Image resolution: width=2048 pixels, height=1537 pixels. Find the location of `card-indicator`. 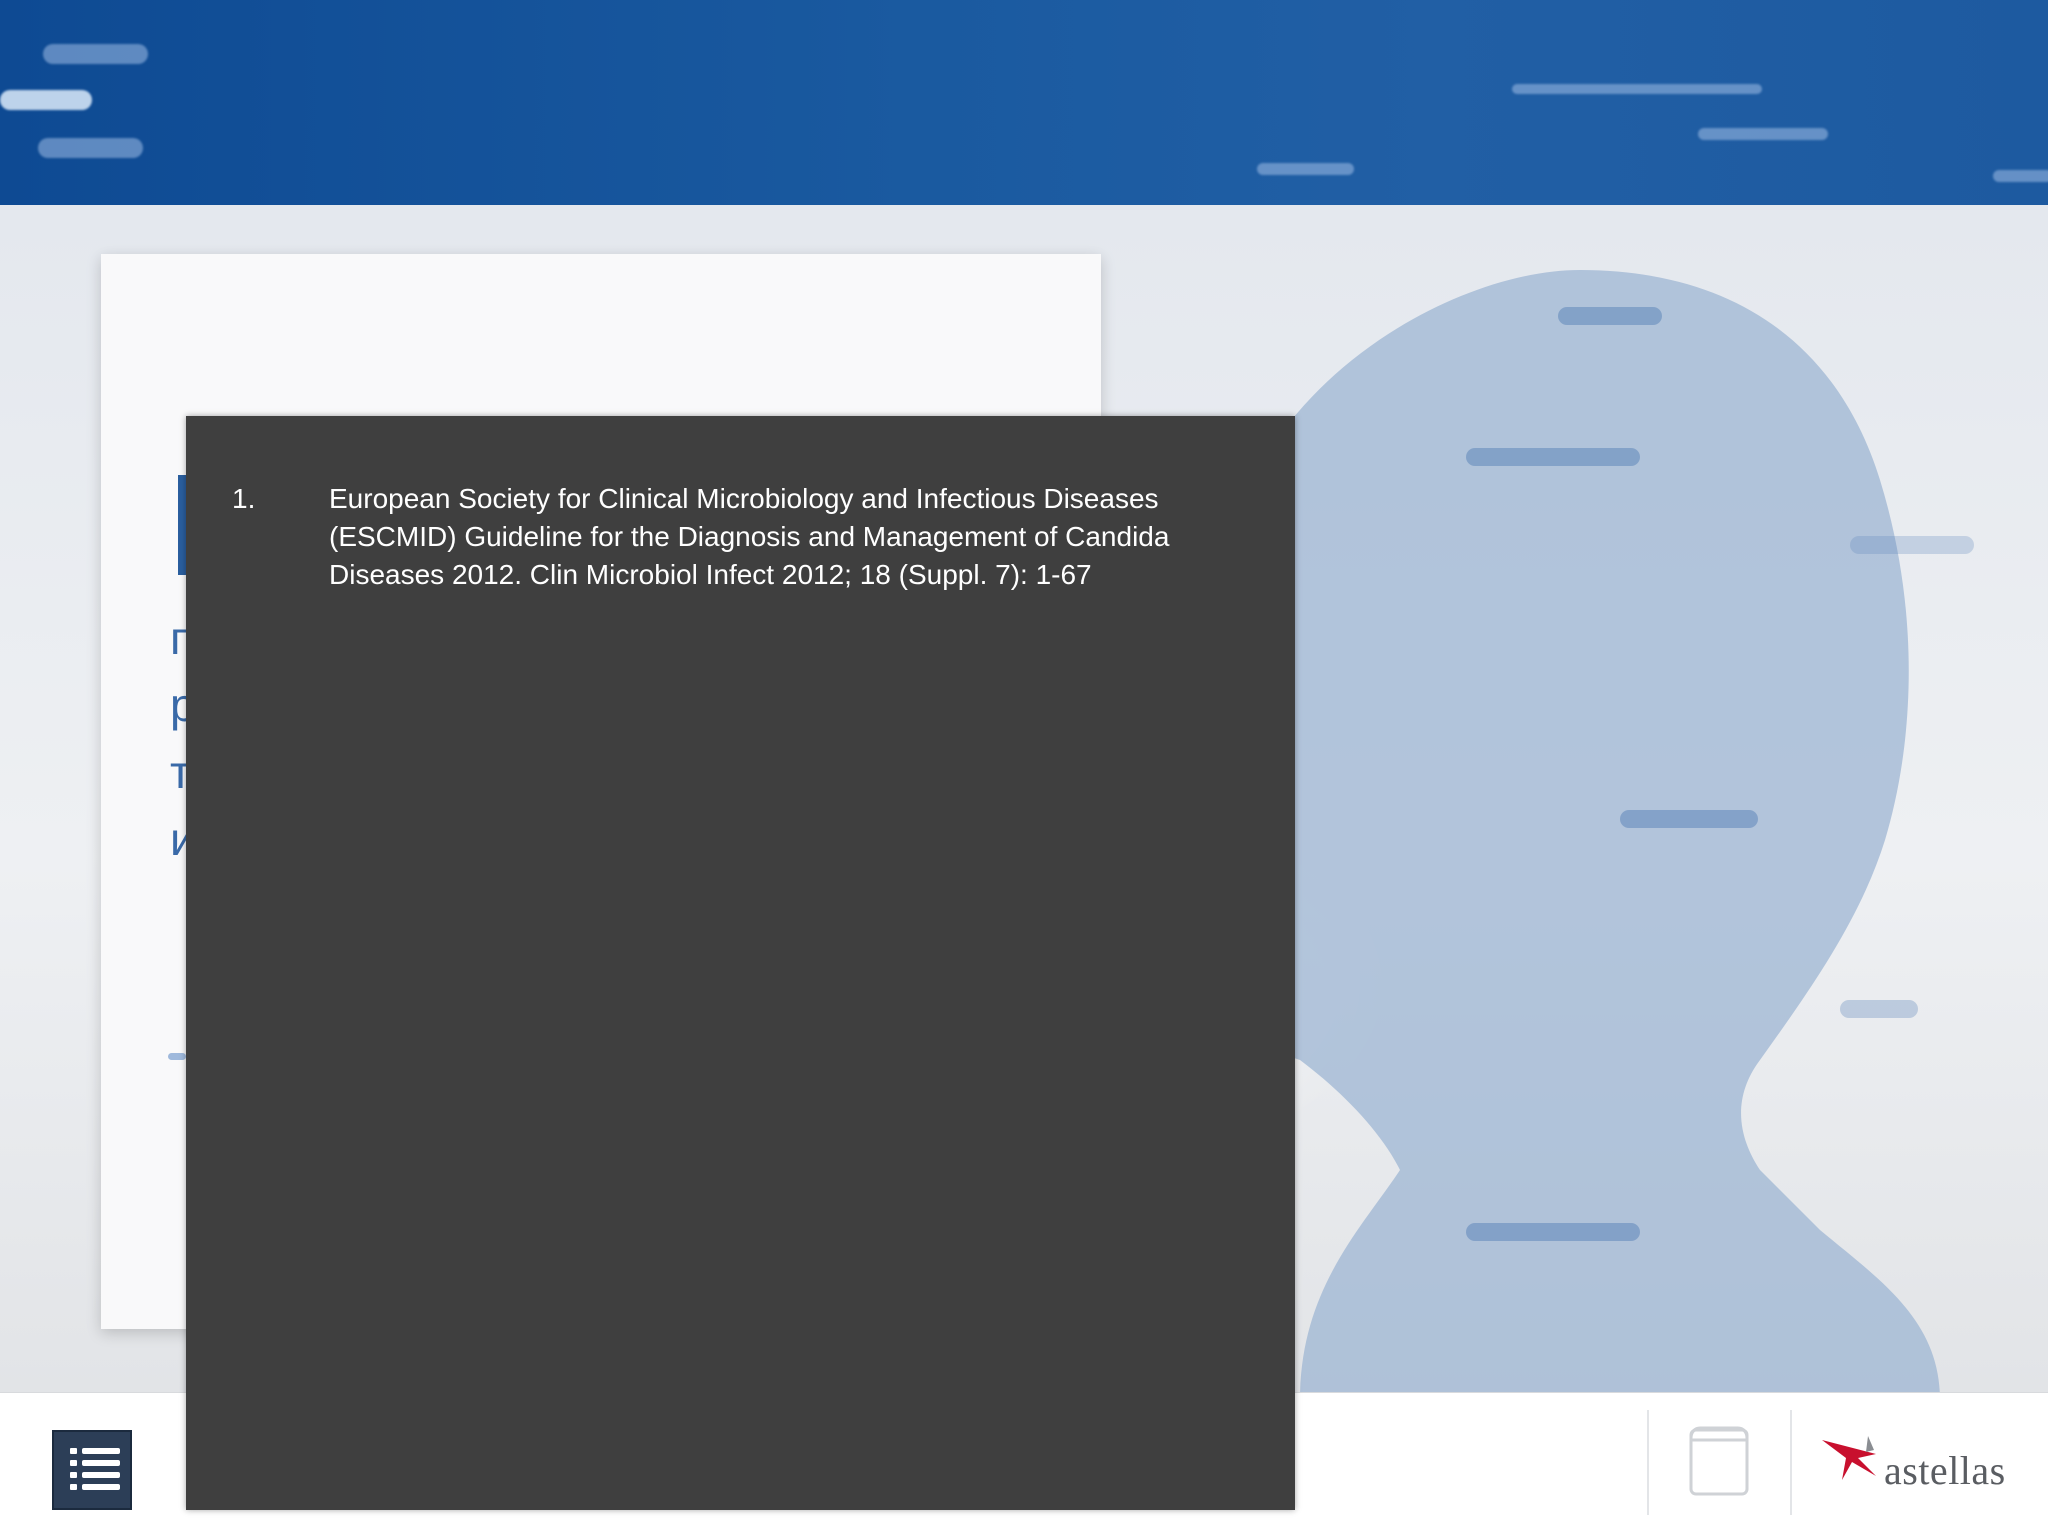

card-indicator is located at coordinates (177, 1056).